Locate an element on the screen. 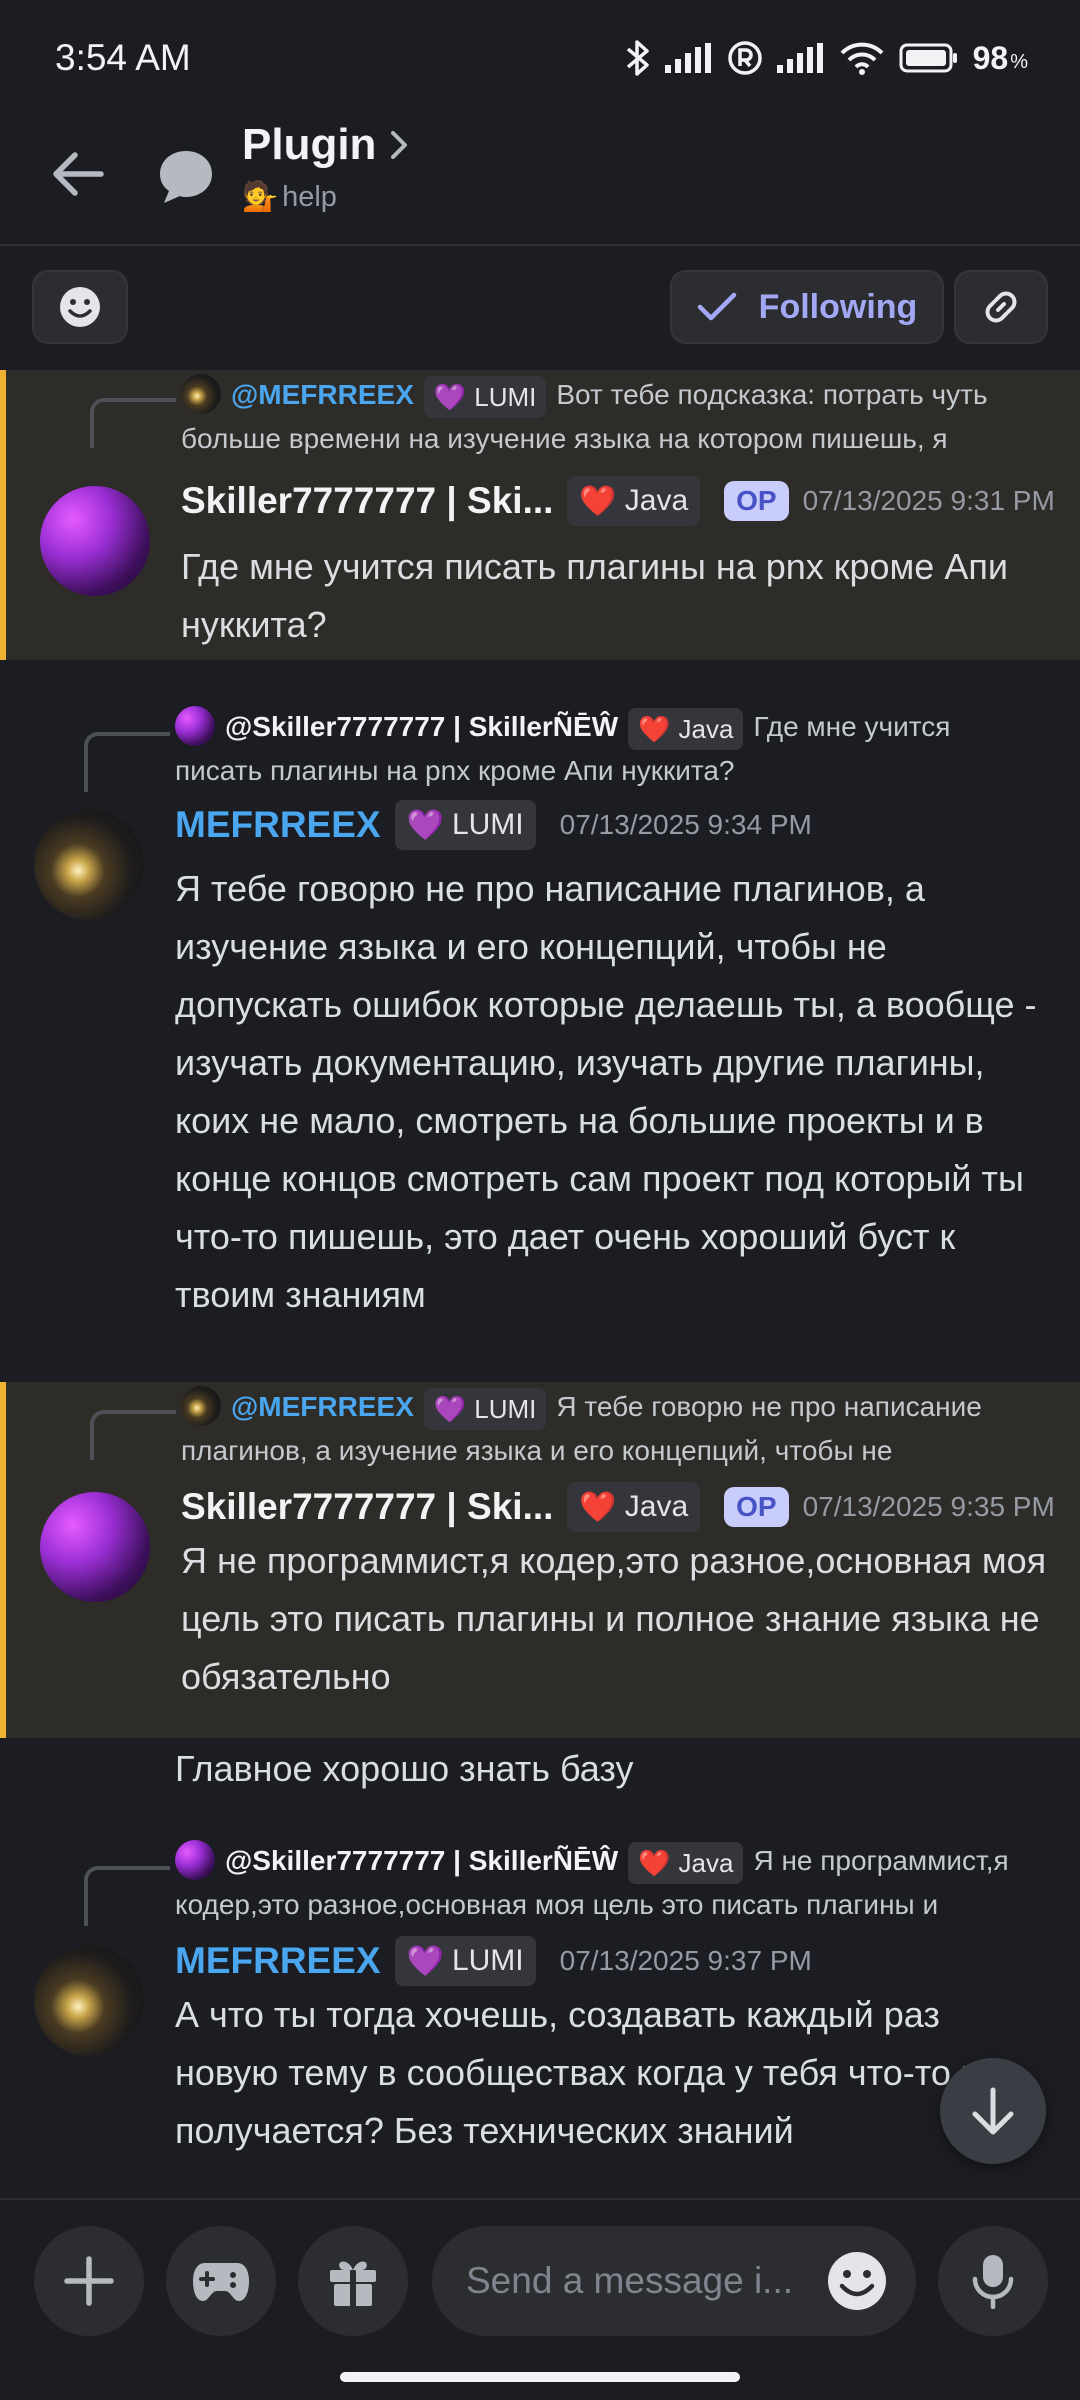 Image resolution: width=1080 pixels, height=2400 pixels. chat-bubble-icon is located at coordinates (186, 177).